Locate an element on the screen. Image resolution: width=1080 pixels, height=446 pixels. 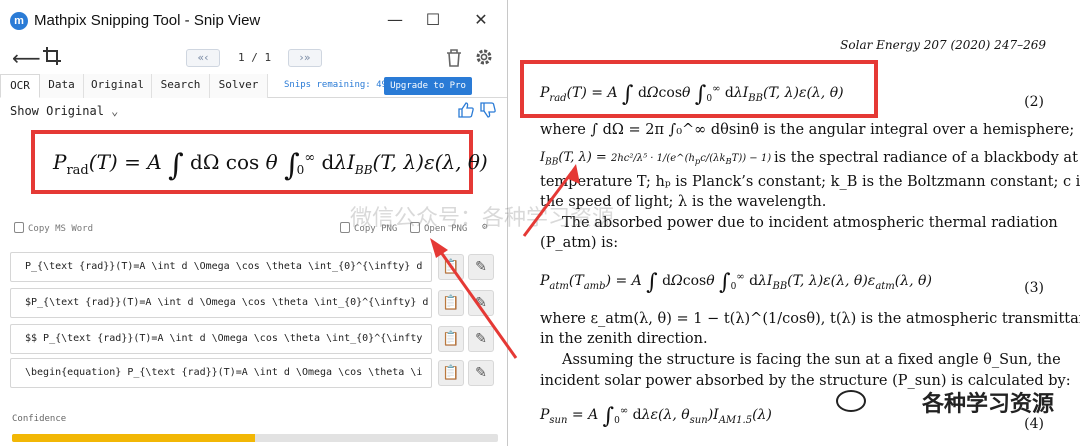
word-icon is located at coordinates (19, 227).